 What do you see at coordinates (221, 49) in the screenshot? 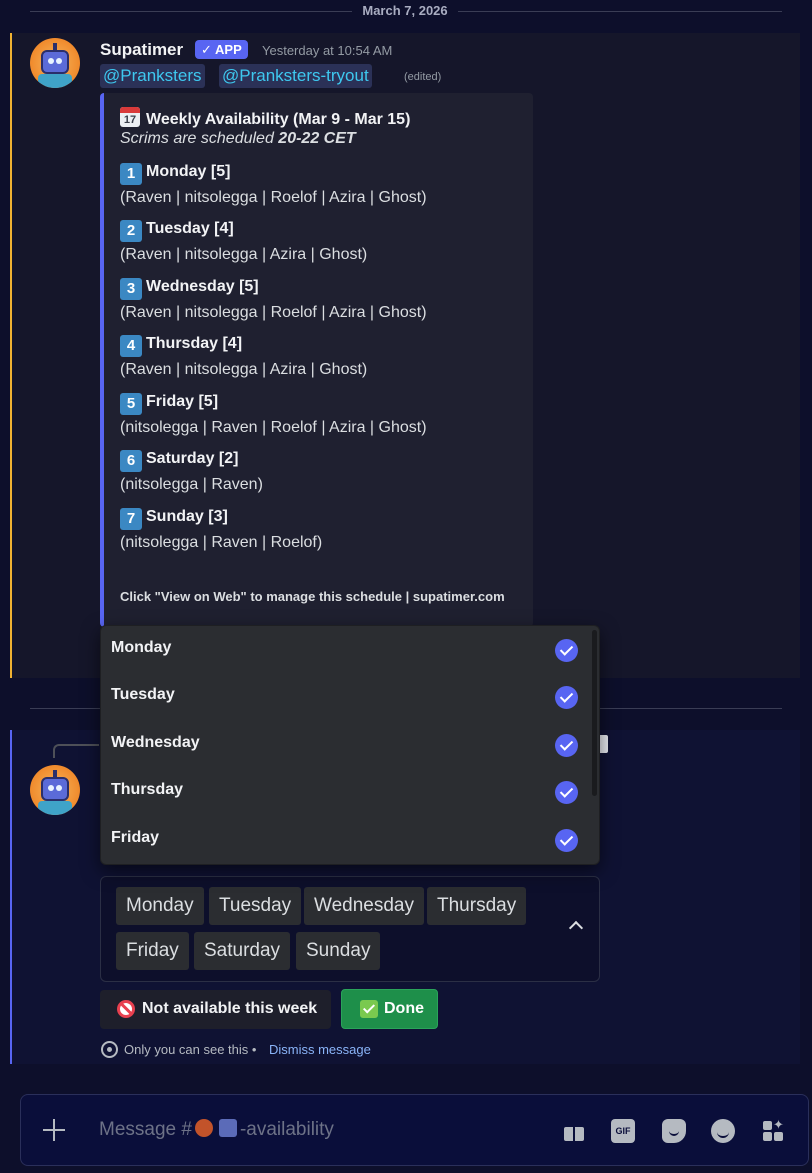
I see `app-tag: ✓ APP` at bounding box center [221, 49].